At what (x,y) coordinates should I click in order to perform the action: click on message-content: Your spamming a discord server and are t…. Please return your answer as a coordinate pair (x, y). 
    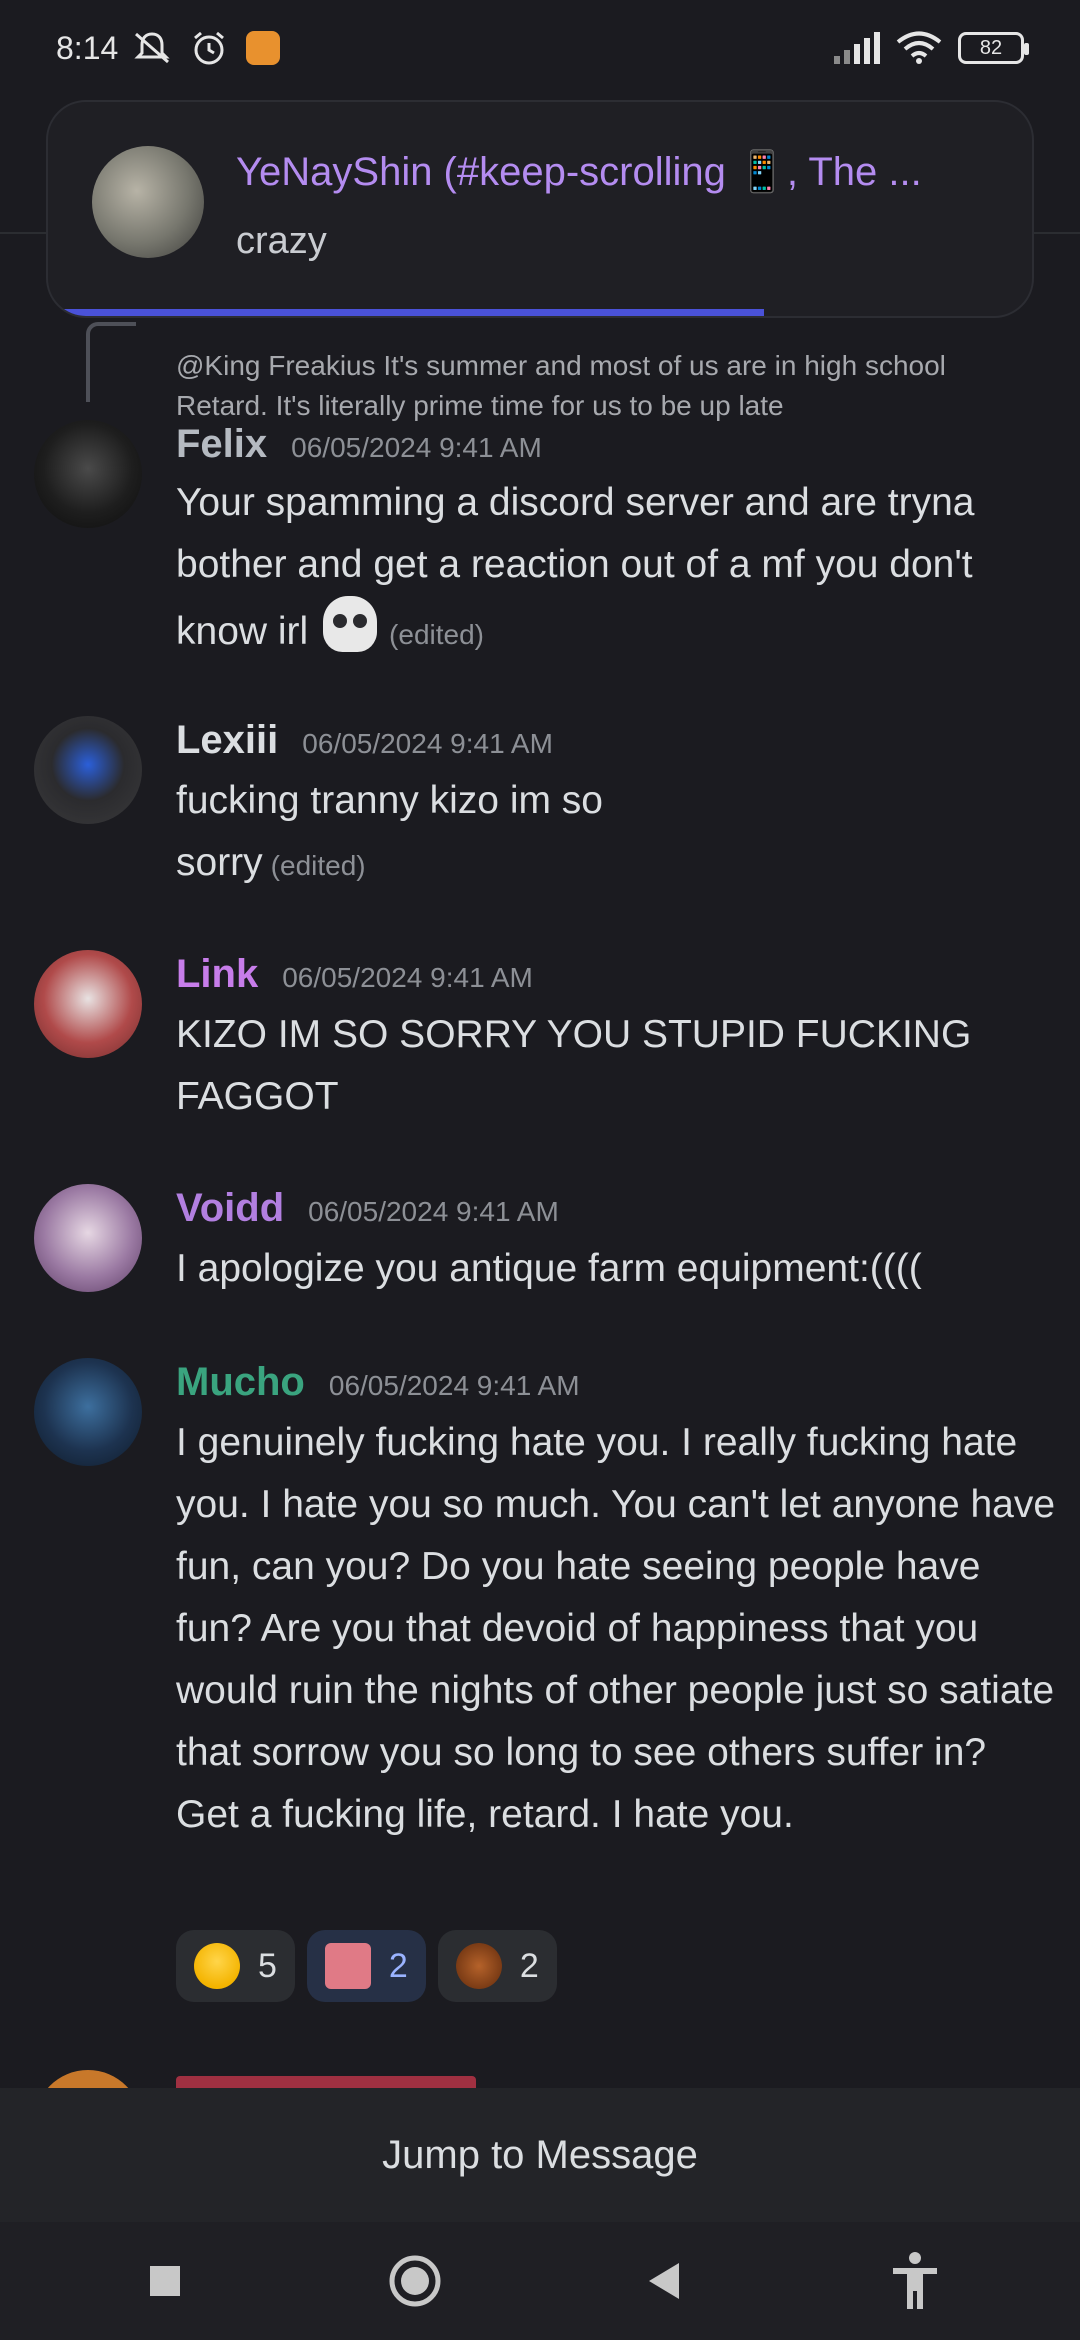
    Looking at the image, I should click on (616, 569).